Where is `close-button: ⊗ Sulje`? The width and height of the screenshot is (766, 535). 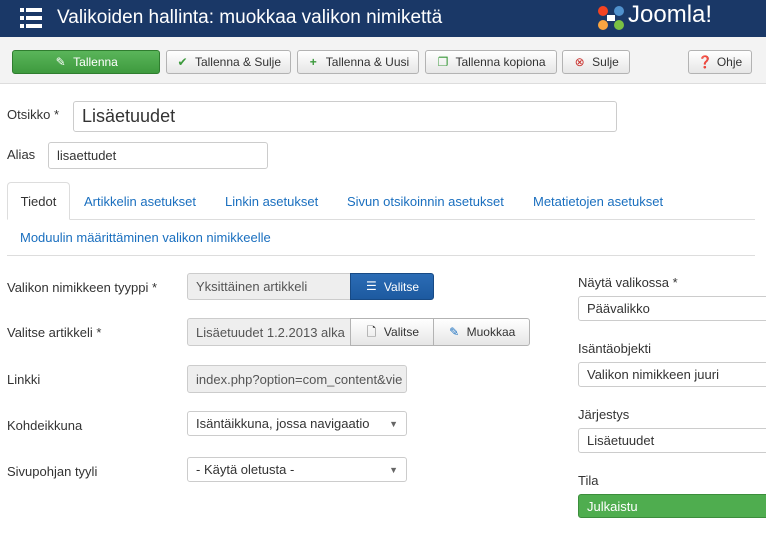
close-button: ⊗ Sulje is located at coordinates (596, 62).